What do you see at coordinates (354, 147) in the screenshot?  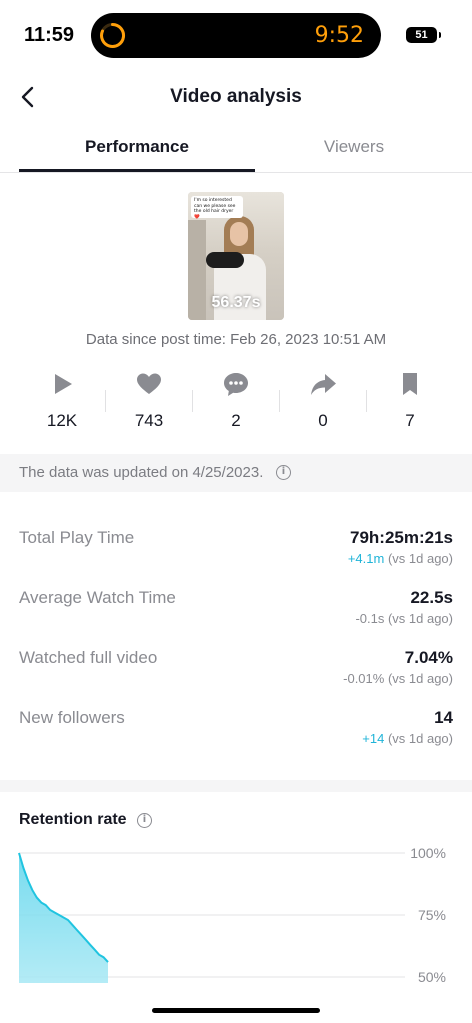 I see `tab-viewers: Viewers` at bounding box center [354, 147].